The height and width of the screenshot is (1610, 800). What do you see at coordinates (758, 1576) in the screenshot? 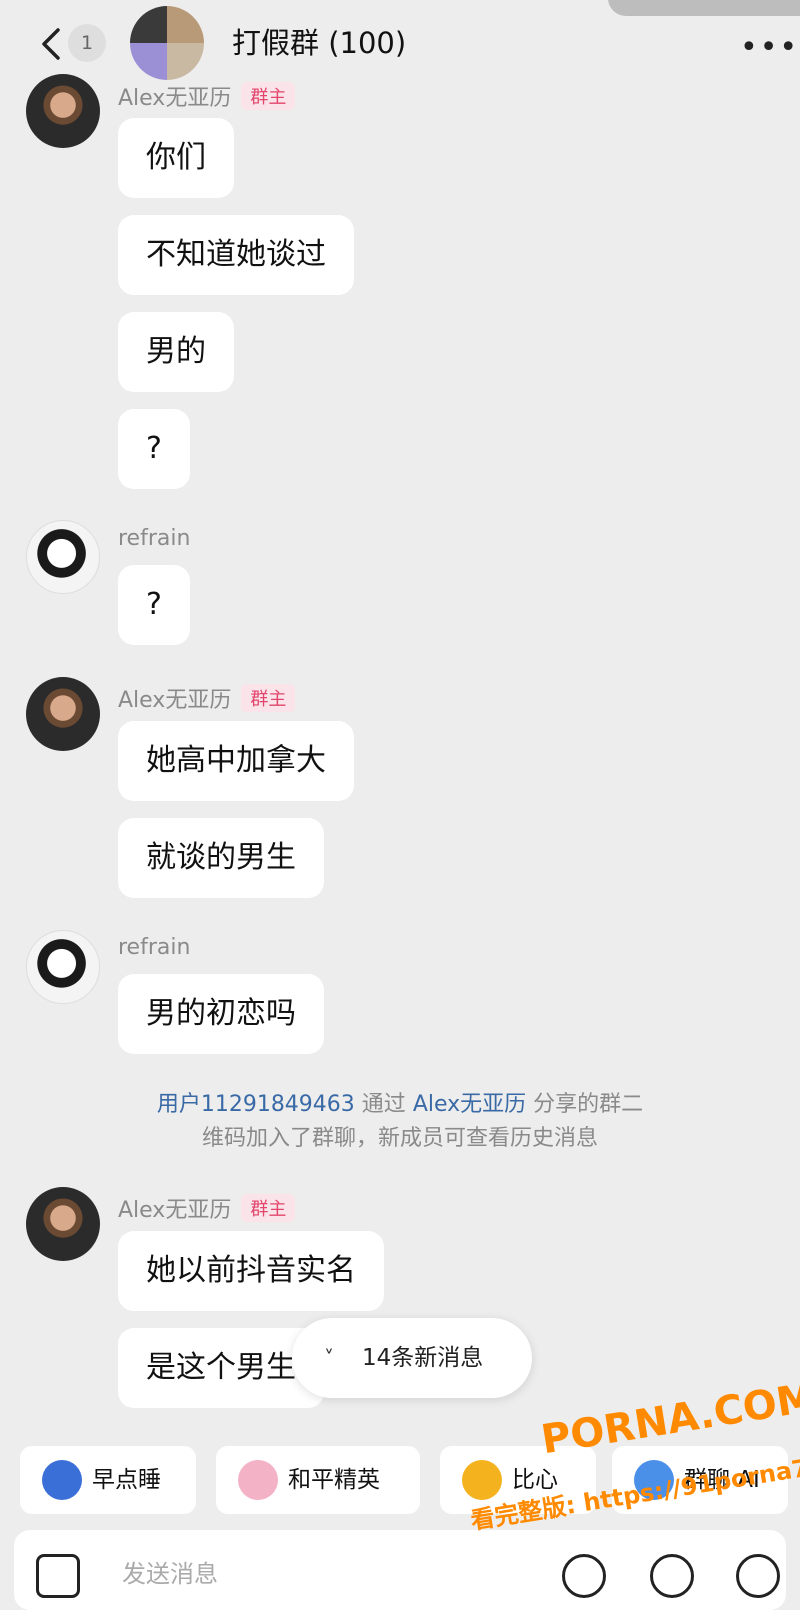
I see `plus-icon` at bounding box center [758, 1576].